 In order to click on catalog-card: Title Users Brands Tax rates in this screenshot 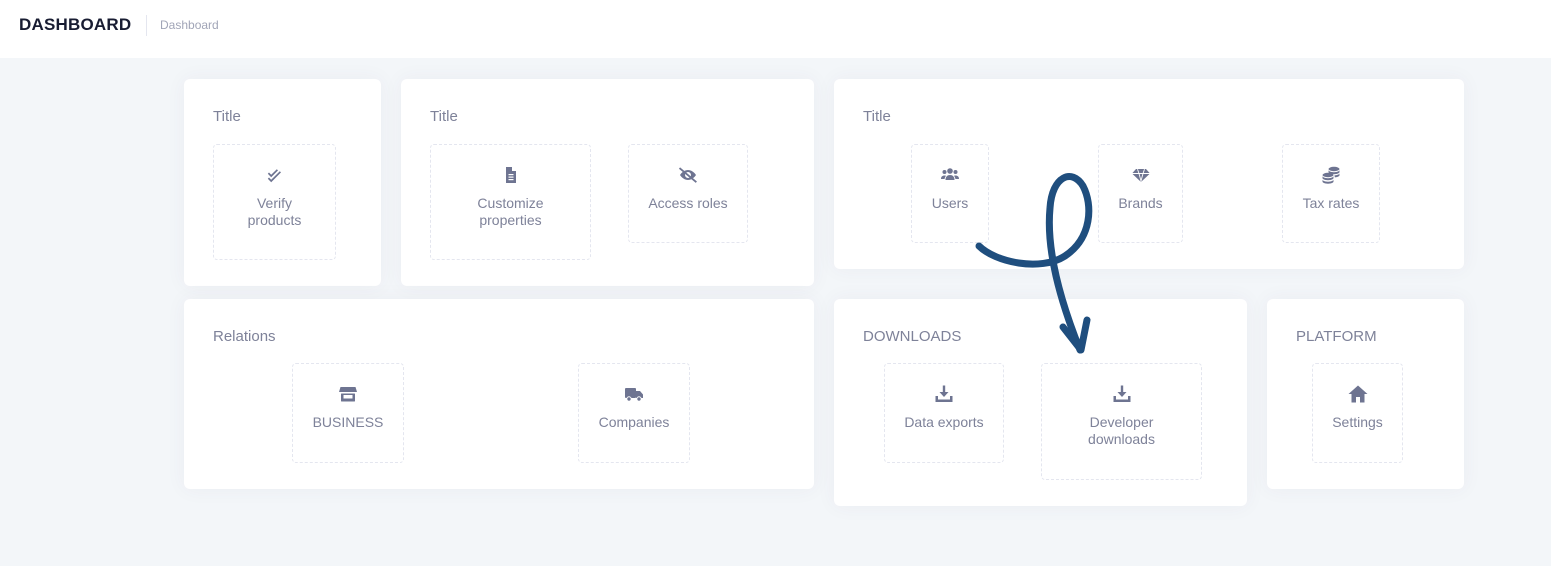, I will do `click(1149, 174)`.